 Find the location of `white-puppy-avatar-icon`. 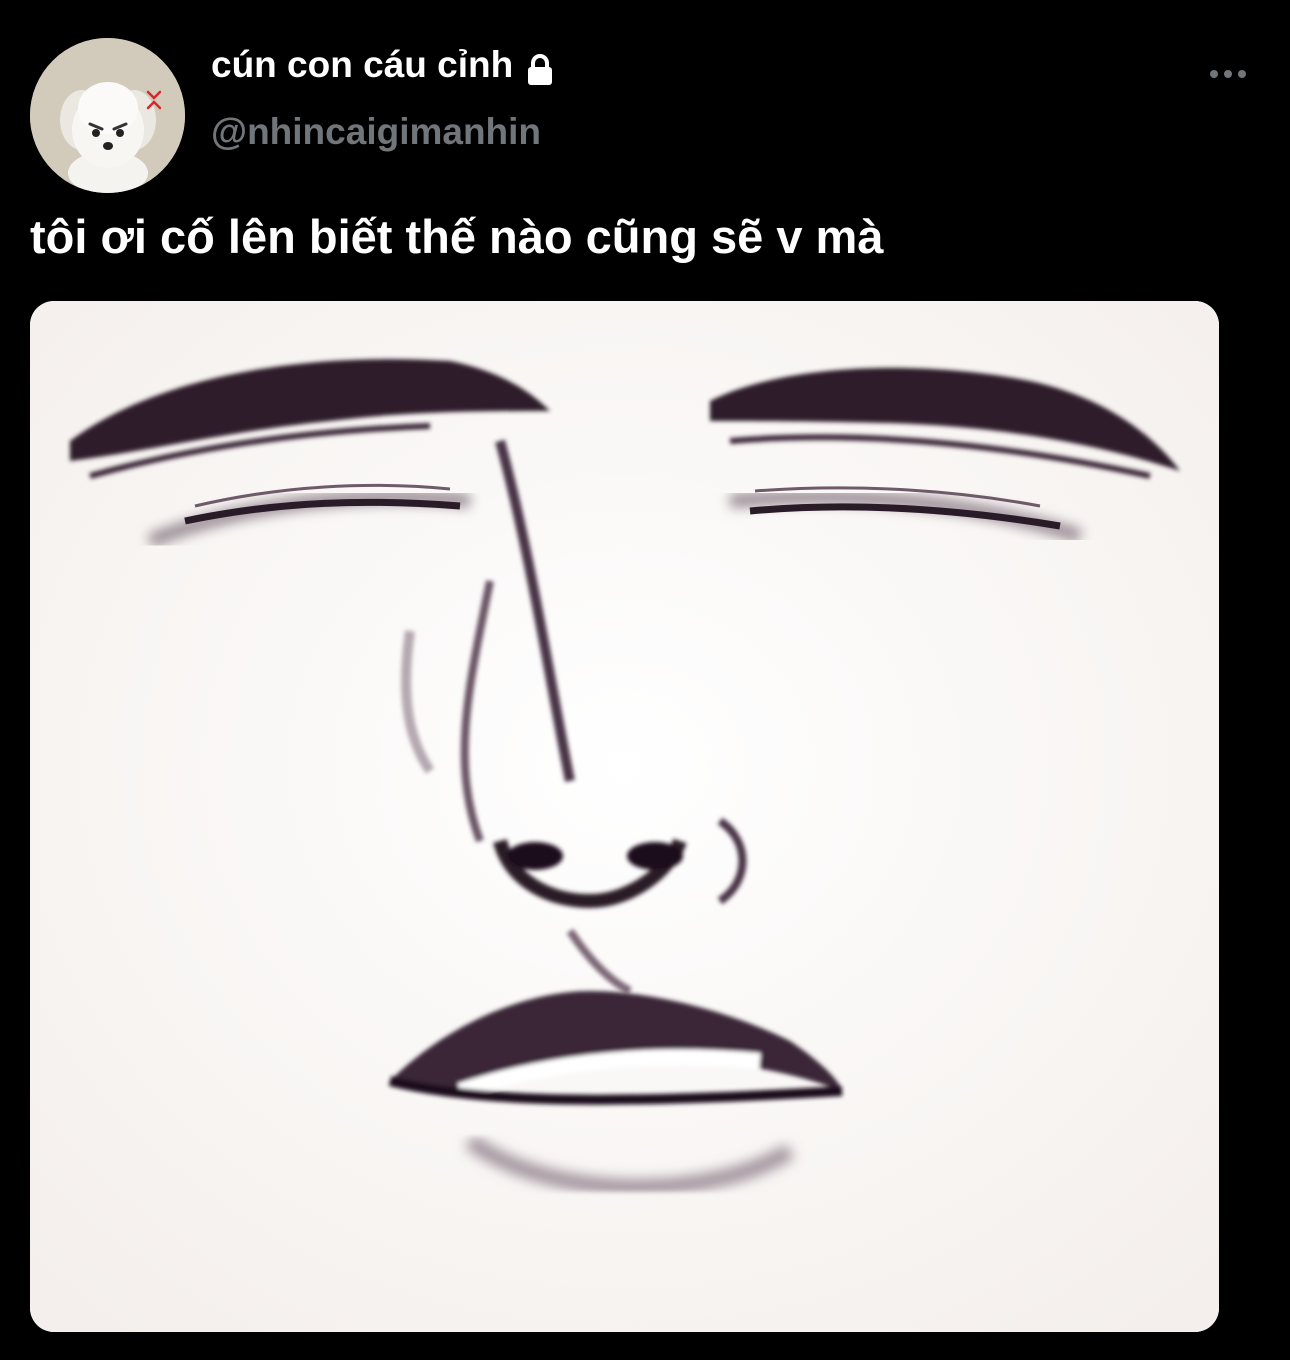

white-puppy-avatar-icon is located at coordinates (107, 115).